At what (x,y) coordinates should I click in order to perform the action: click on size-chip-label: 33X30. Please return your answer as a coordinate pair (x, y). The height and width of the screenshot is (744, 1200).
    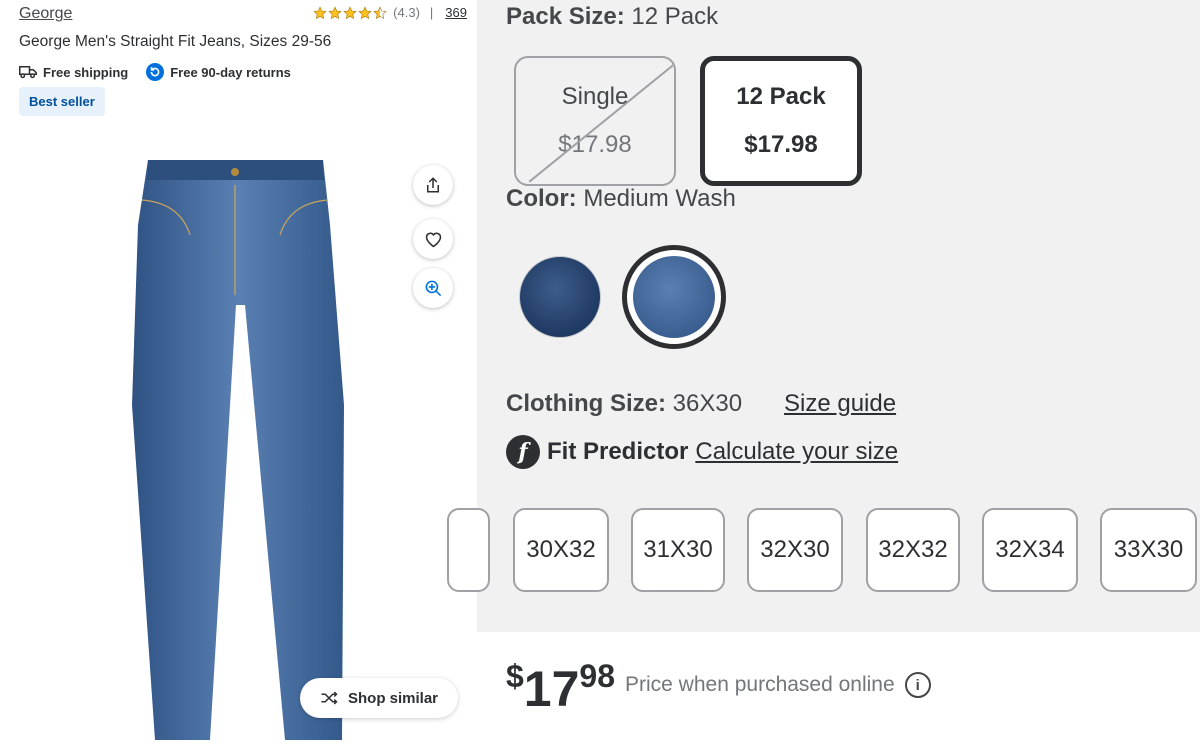
    Looking at the image, I should click on (1148, 549).